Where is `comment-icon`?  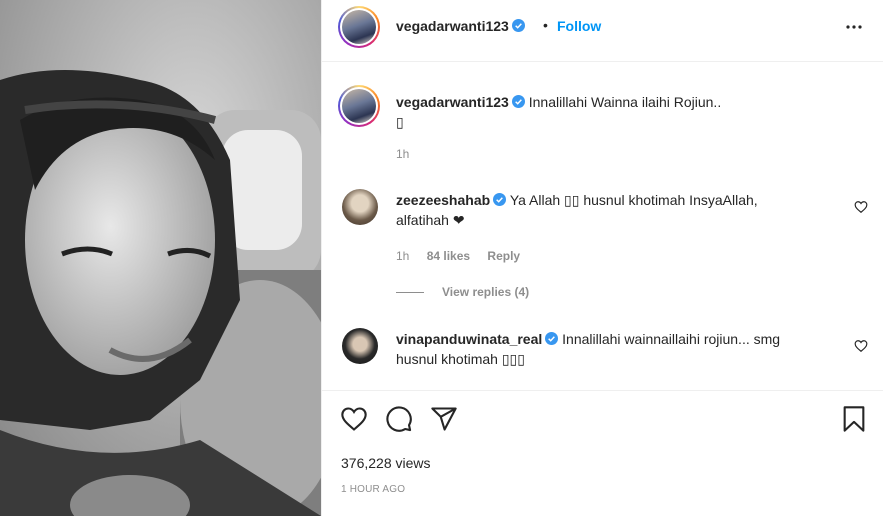 comment-icon is located at coordinates (399, 419).